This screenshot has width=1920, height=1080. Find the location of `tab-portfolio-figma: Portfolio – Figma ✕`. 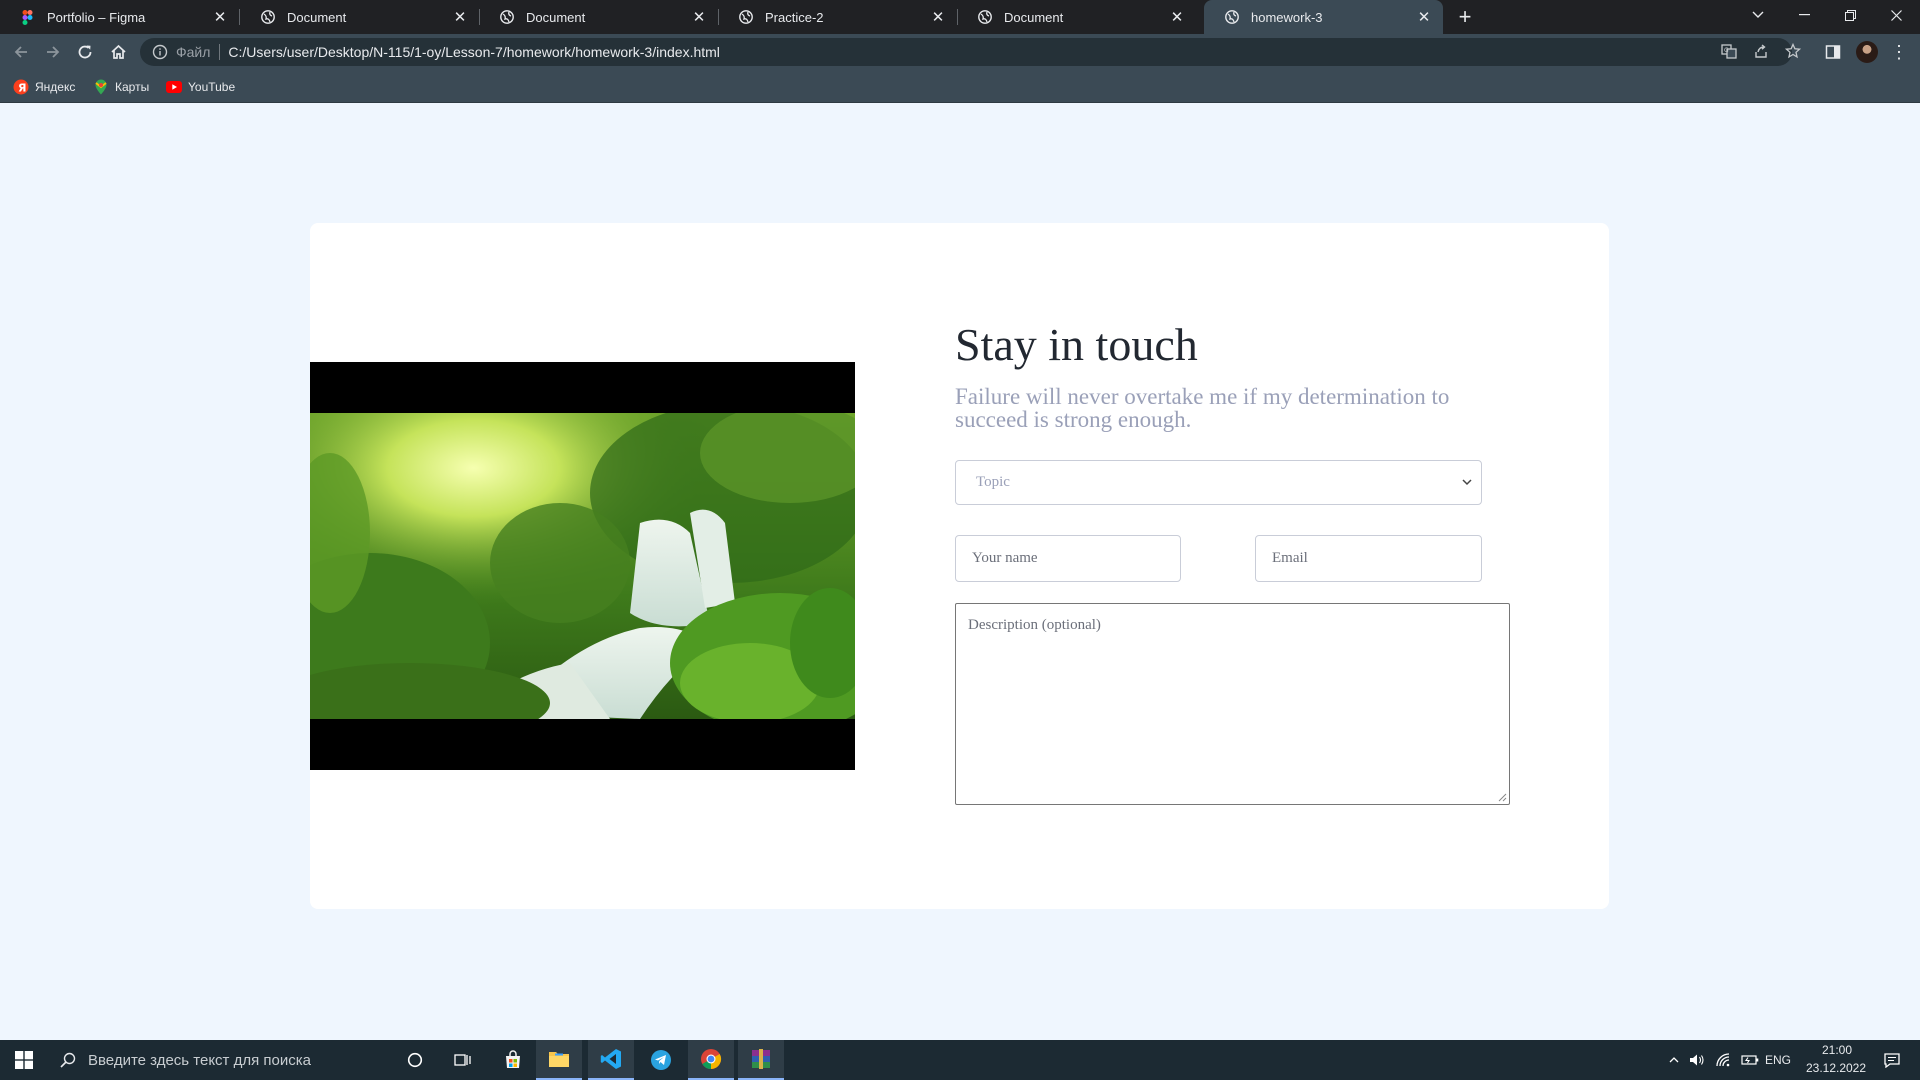

tab-portfolio-figma: Portfolio – Figma ✕ is located at coordinates (119, 17).